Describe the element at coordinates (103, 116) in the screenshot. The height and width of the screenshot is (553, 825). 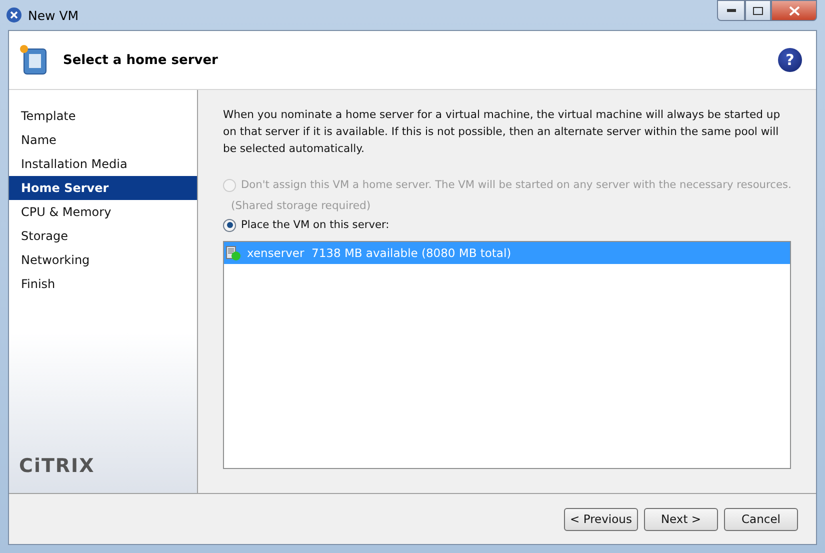
I see `wizard-step: Template` at that location.